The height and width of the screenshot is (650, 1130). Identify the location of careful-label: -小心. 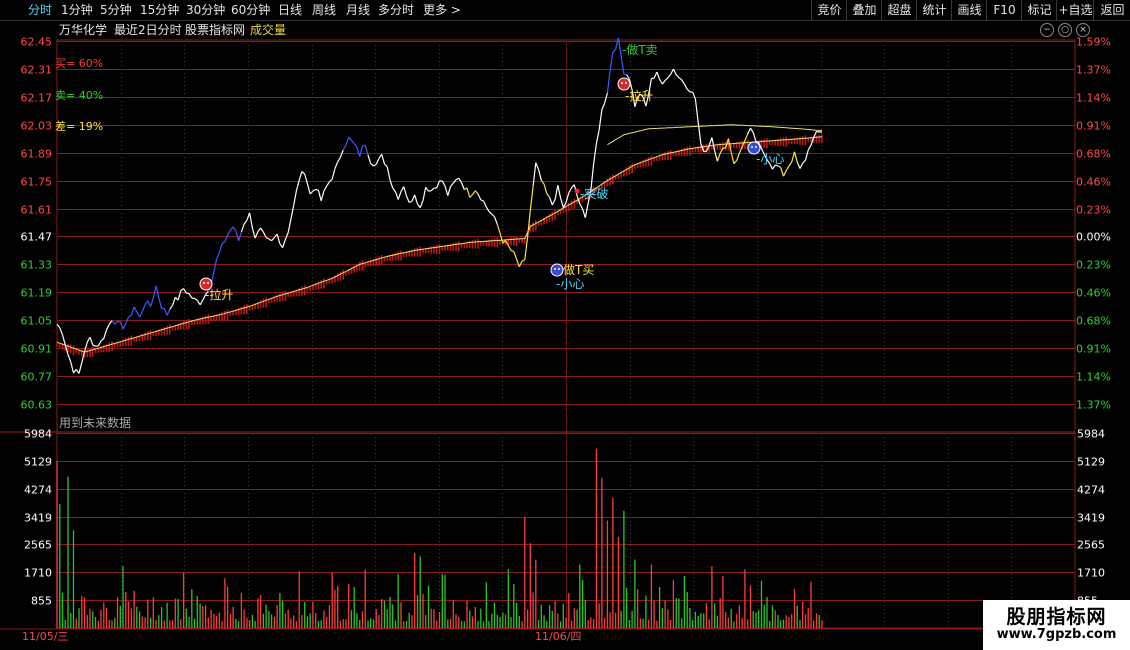
(770, 159).